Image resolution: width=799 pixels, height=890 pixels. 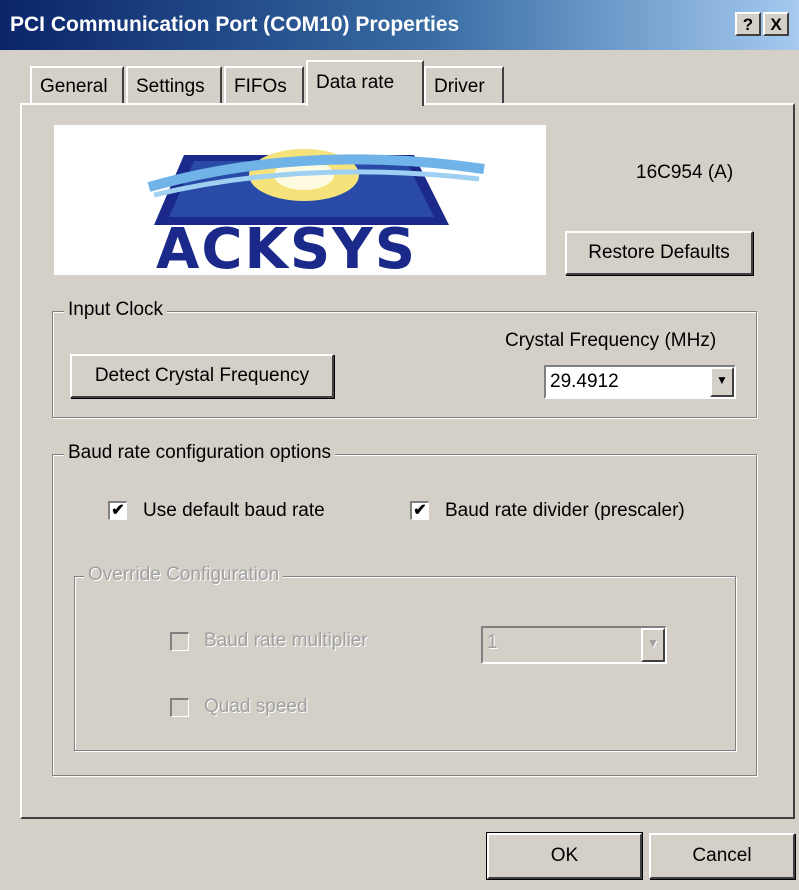 What do you see at coordinates (365, 83) in the screenshot?
I see `tab-data-rate: Data rate` at bounding box center [365, 83].